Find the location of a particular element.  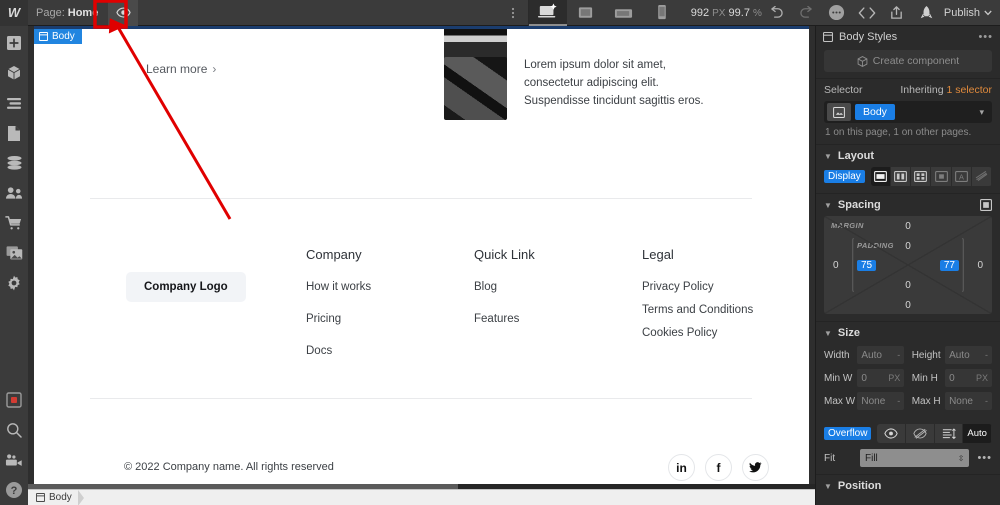

footer-link: How it works is located at coordinates (338, 287).